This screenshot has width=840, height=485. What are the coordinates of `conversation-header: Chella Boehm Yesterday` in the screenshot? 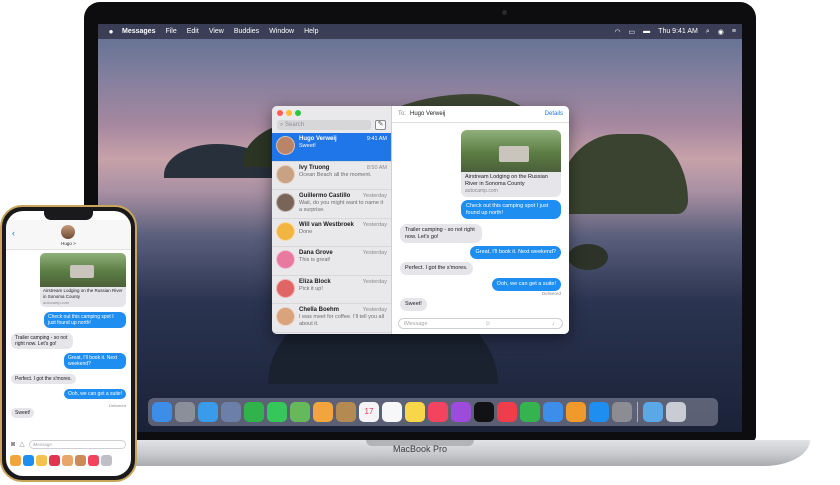 It's located at (343, 310).